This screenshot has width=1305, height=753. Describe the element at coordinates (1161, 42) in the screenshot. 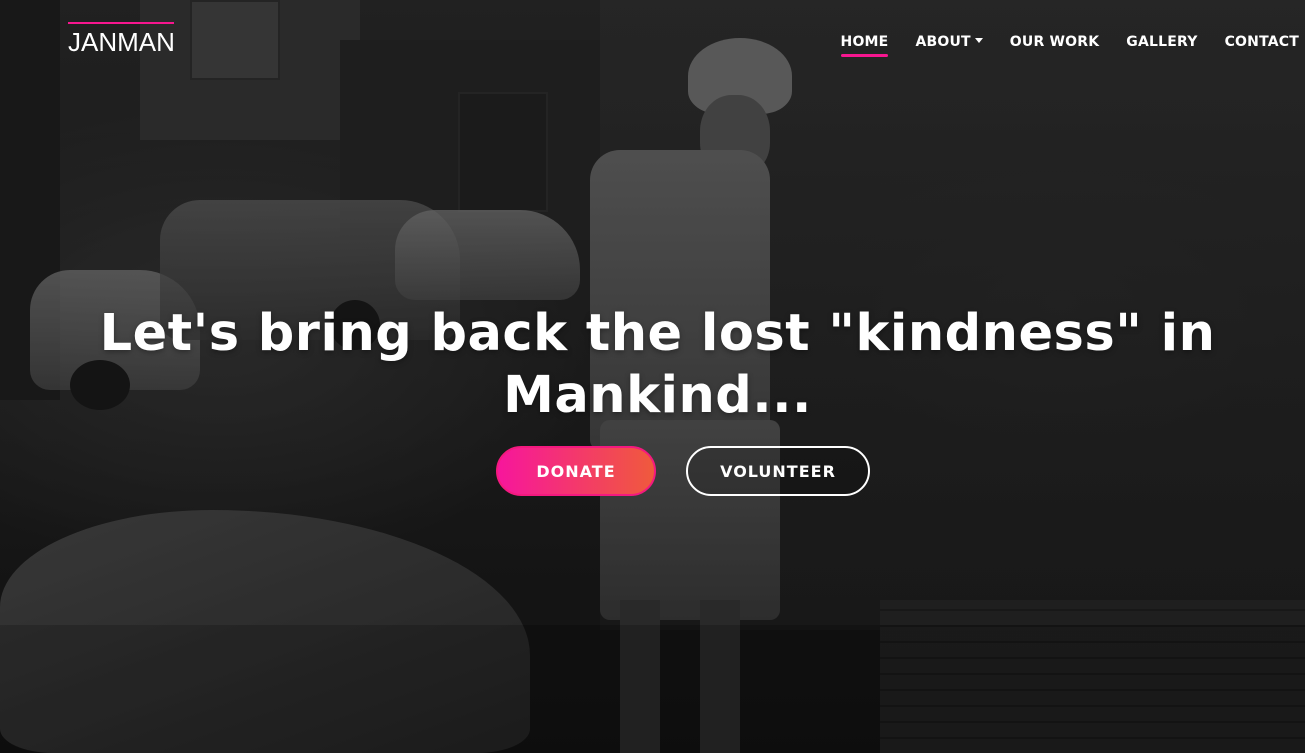

I see `nav-item-gallery: GALLERY` at that location.